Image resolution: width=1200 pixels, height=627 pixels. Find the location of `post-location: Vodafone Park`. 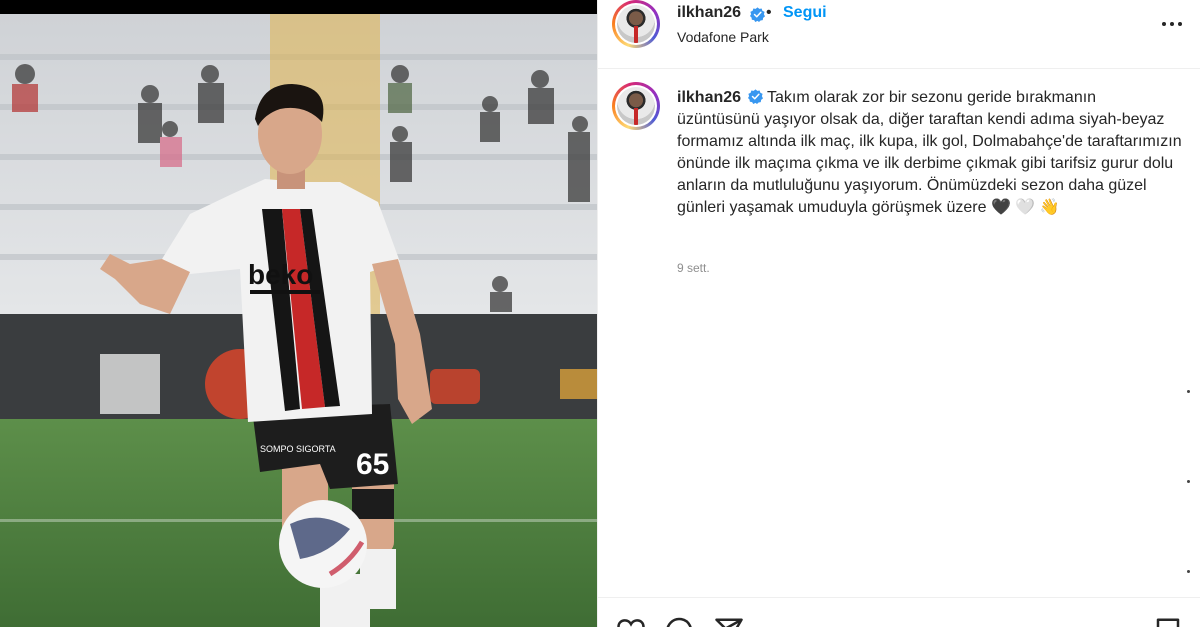

post-location: Vodafone Park is located at coordinates (723, 37).